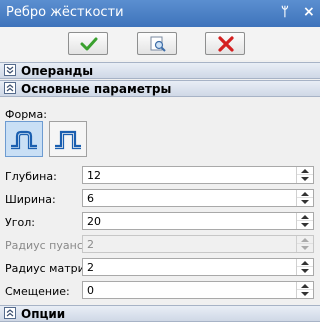 The height and width of the screenshot is (322, 320). I want to click on chevron-down-icon, so click(10, 70).